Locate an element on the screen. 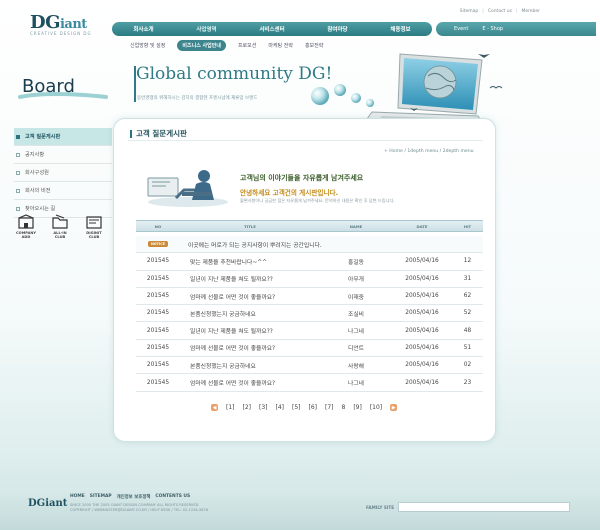 The width and height of the screenshot is (600, 530). page-link: [10] is located at coordinates (376, 407).